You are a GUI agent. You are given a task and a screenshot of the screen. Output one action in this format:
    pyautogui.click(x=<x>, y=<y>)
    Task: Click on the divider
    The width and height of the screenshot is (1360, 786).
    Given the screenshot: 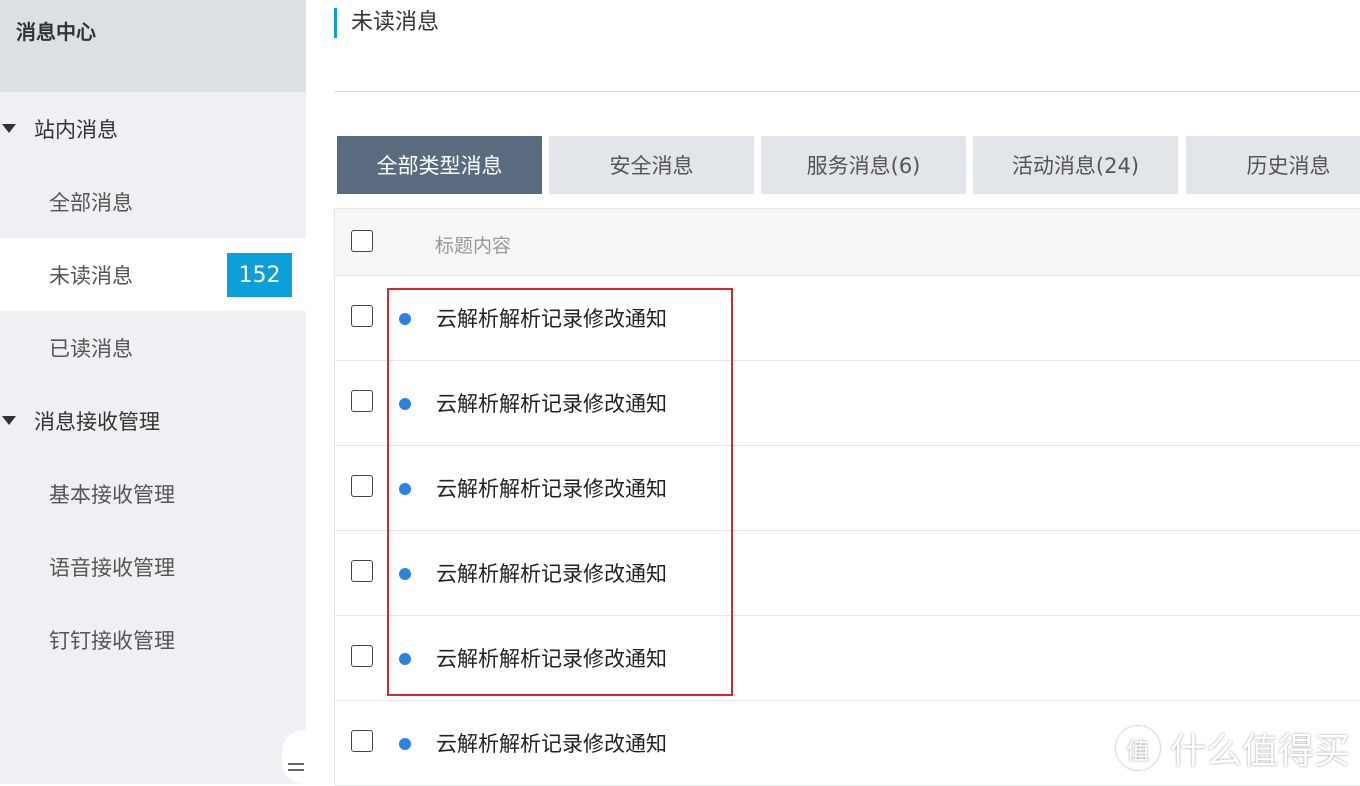 What is the action you would take?
    pyautogui.click(x=847, y=91)
    